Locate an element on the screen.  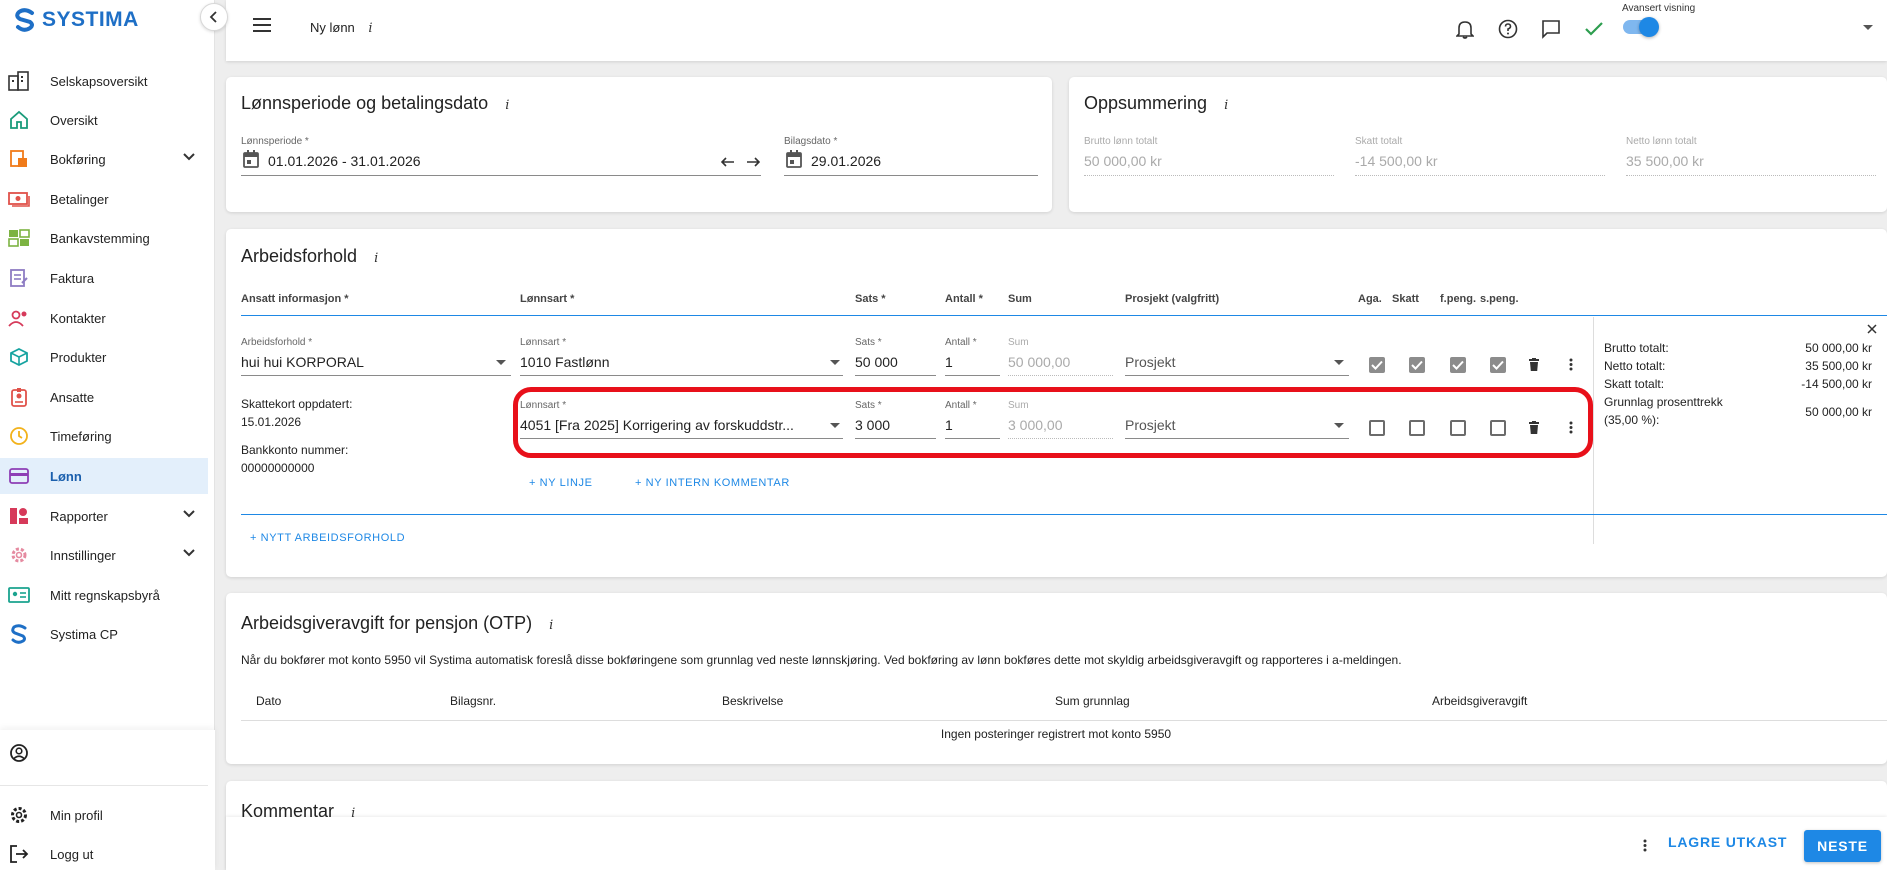
arrow-left-icon is located at coordinates (728, 162).